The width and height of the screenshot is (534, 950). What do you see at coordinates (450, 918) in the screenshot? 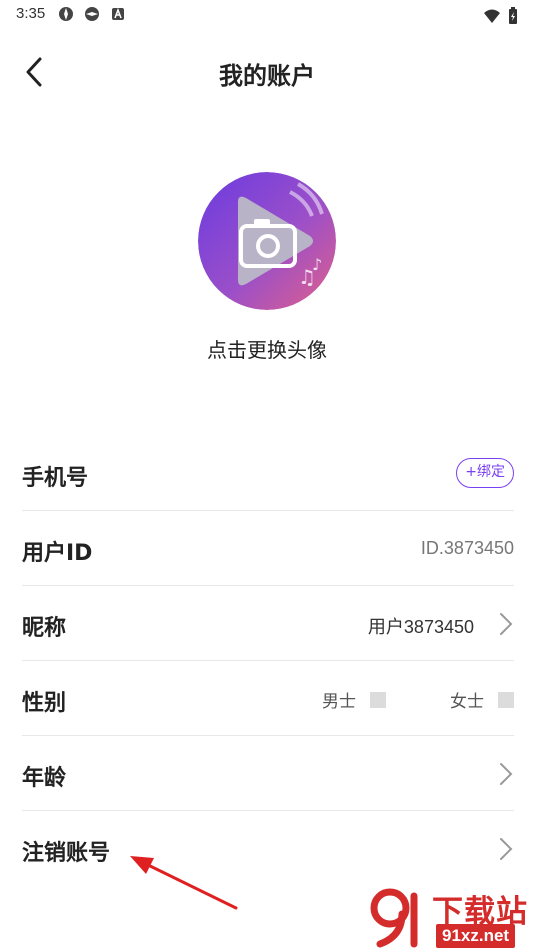
I see `watermark-logo: 下载站 91xz.net` at bounding box center [450, 918].